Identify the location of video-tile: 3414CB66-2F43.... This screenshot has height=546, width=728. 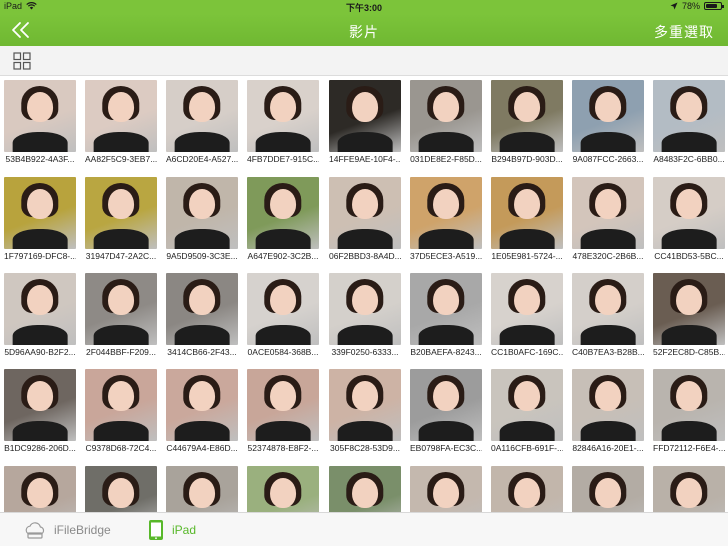
(202, 316).